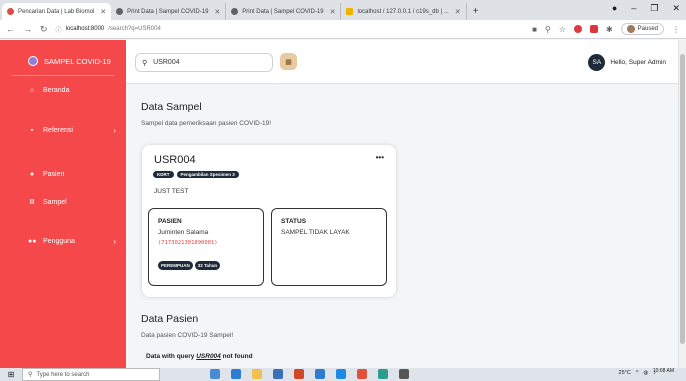 This screenshot has width=686, height=381. Describe the element at coordinates (633, 8) in the screenshot. I see `minimize-button: –` at that location.